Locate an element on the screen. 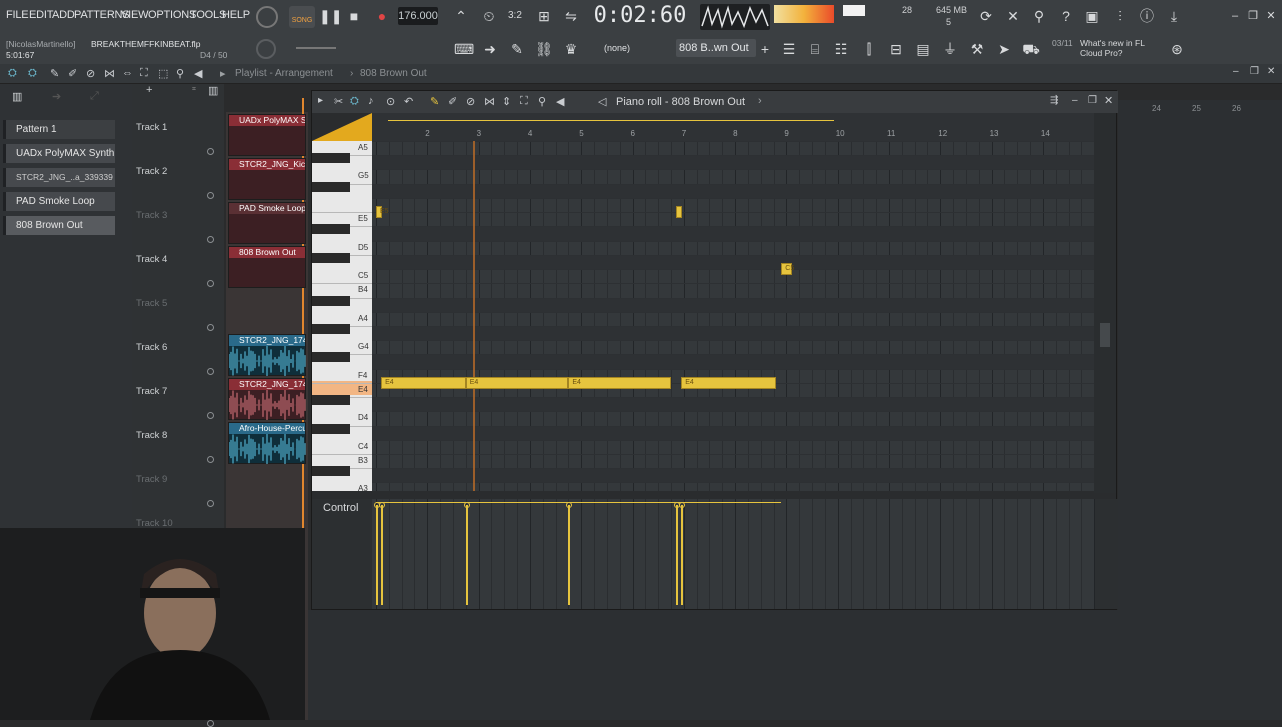 The width and height of the screenshot is (1282, 727). playlist-clip: 808 Brown Out is located at coordinates (267, 267).